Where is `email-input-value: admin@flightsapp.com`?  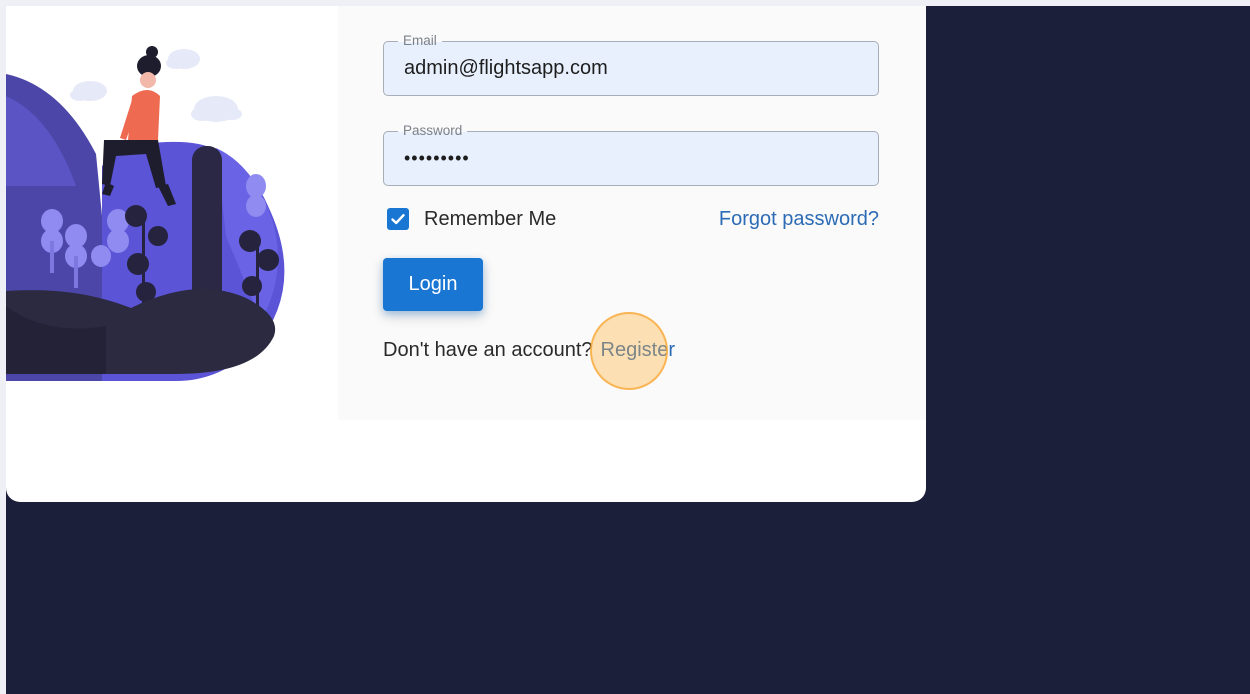 email-input-value: admin@flightsapp.com is located at coordinates (636, 68).